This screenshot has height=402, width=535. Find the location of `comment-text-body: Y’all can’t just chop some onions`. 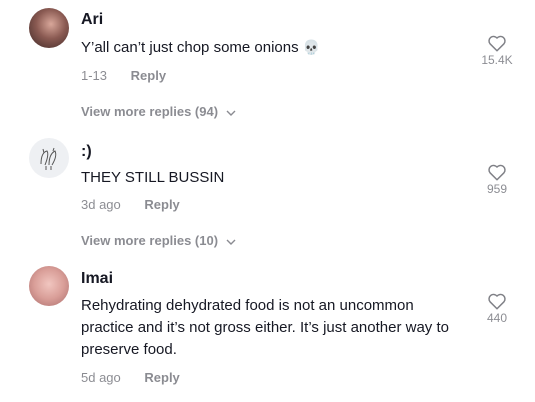

comment-text-body: Y’all can’t just chop some onions is located at coordinates (190, 47).